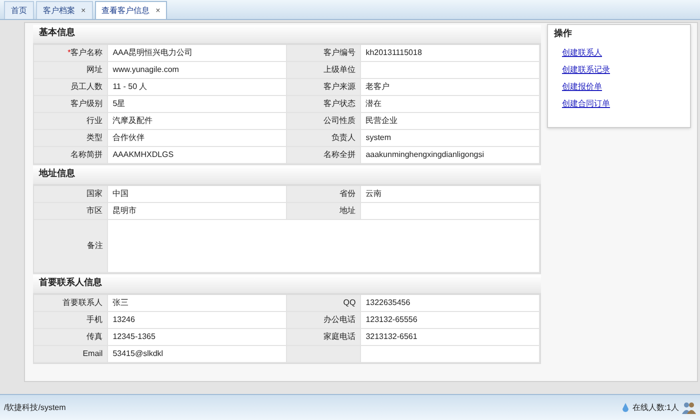  What do you see at coordinates (324, 87) in the screenshot?
I see `field-label: 客户来源` at bounding box center [324, 87].